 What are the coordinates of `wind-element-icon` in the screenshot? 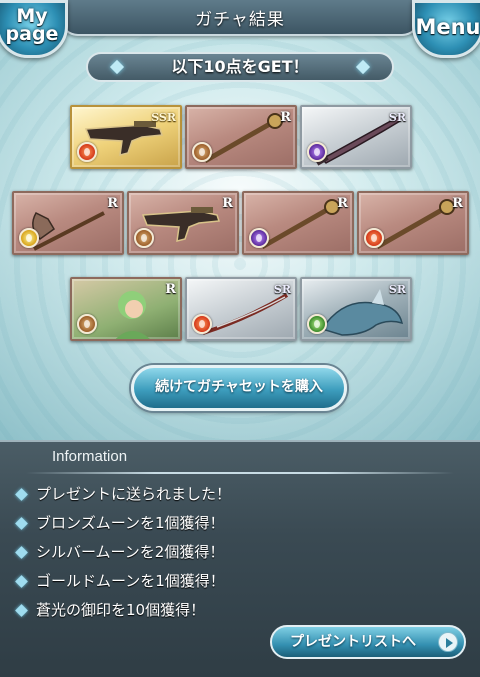 It's located at (317, 324).